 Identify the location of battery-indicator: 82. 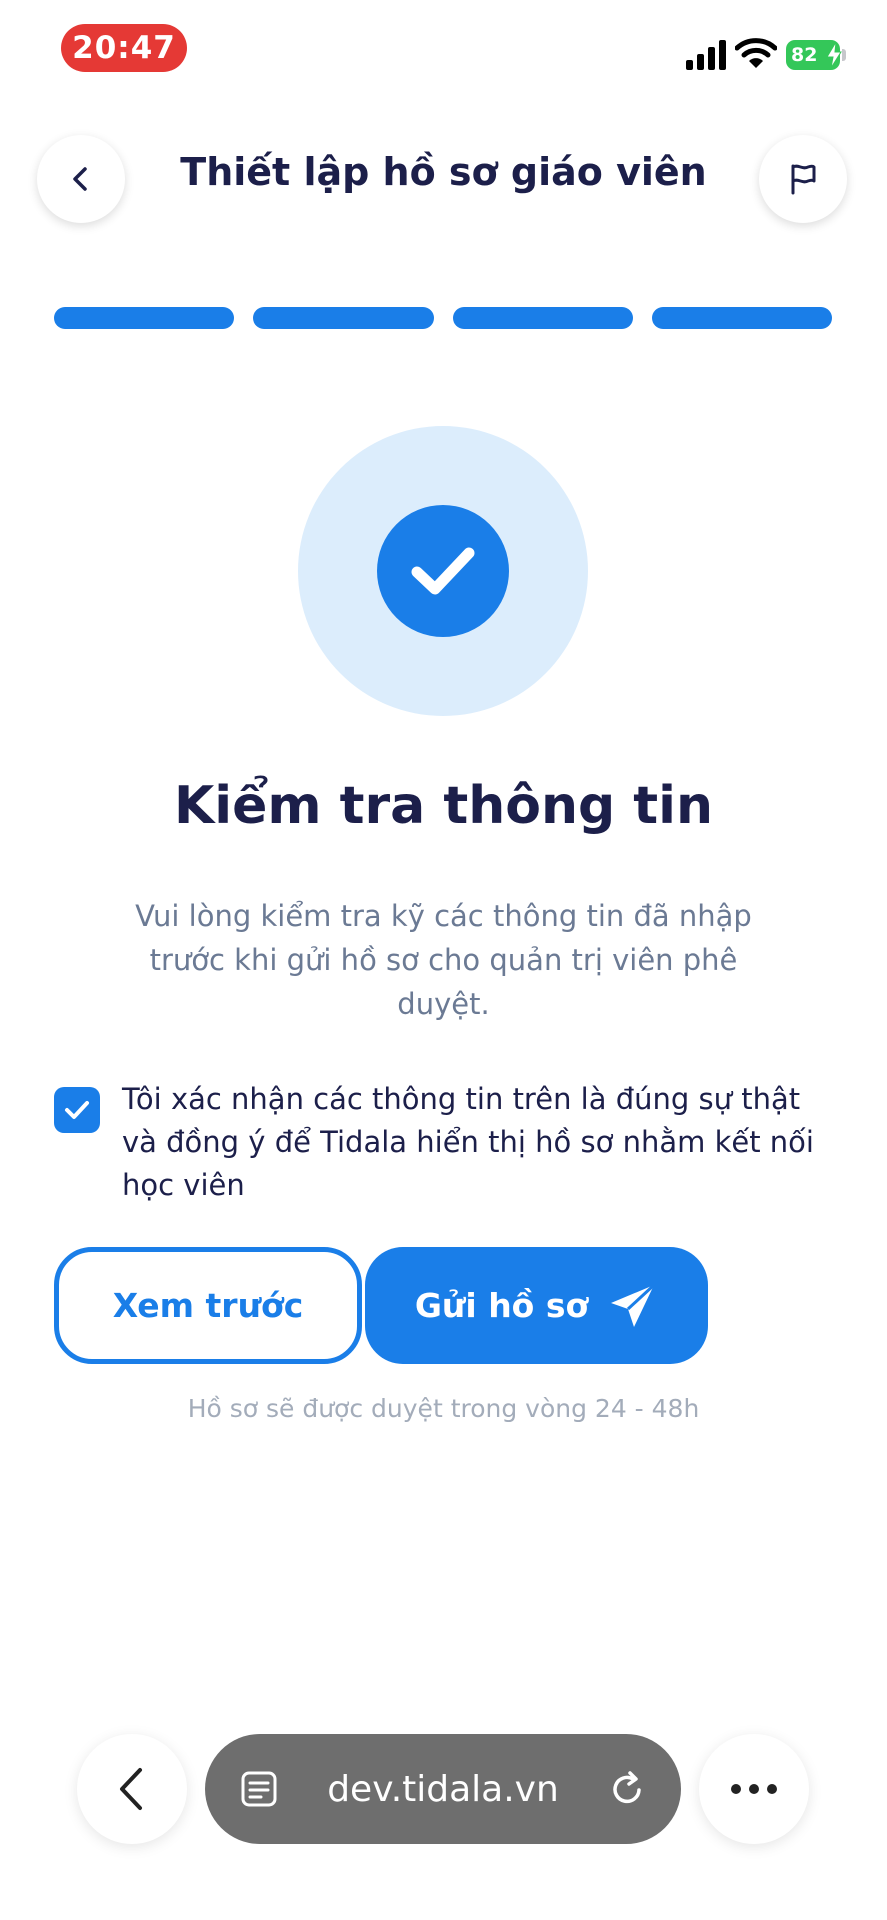
(814, 55).